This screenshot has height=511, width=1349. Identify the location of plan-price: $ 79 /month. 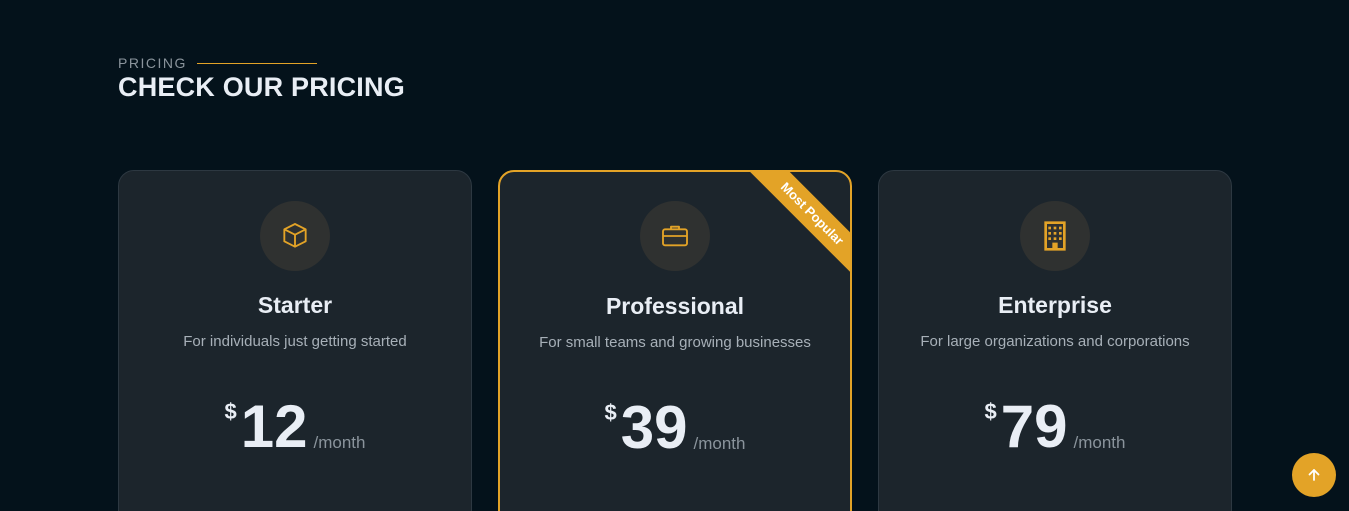
(1055, 427).